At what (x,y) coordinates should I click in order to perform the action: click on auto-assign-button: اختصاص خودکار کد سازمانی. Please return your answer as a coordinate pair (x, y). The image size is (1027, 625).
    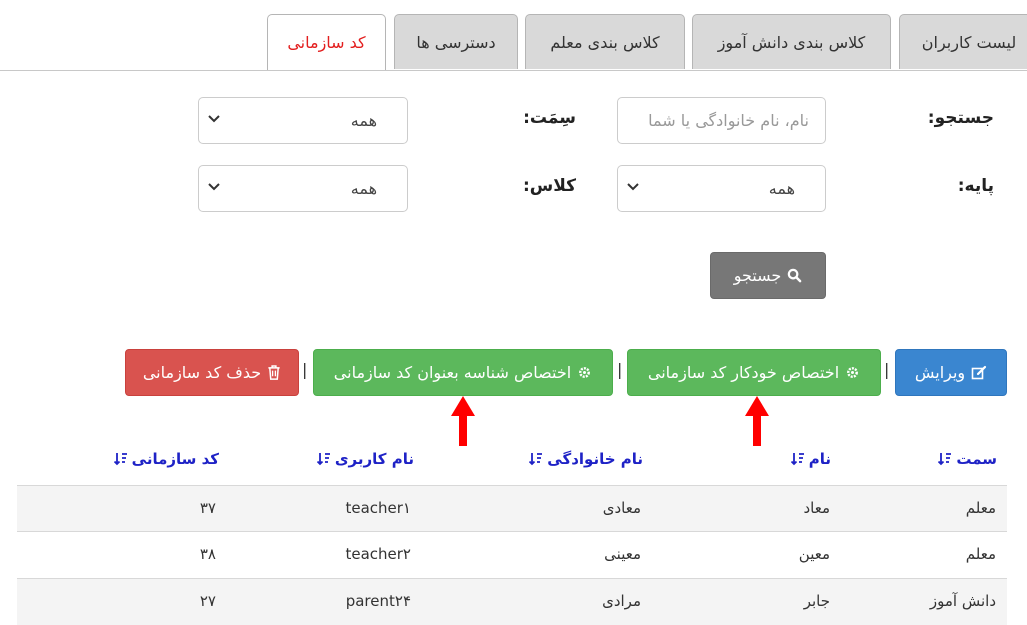
    Looking at the image, I should click on (754, 372).